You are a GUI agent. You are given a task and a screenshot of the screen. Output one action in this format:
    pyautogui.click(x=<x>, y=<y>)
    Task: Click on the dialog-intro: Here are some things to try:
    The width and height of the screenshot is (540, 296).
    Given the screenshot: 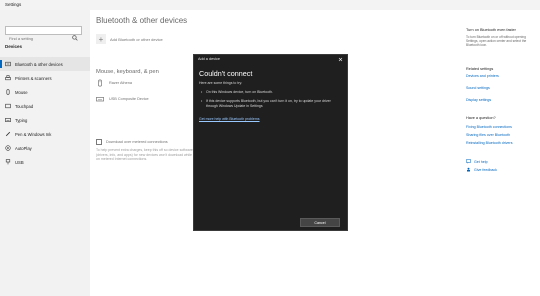 What is the action you would take?
    pyautogui.click(x=221, y=83)
    